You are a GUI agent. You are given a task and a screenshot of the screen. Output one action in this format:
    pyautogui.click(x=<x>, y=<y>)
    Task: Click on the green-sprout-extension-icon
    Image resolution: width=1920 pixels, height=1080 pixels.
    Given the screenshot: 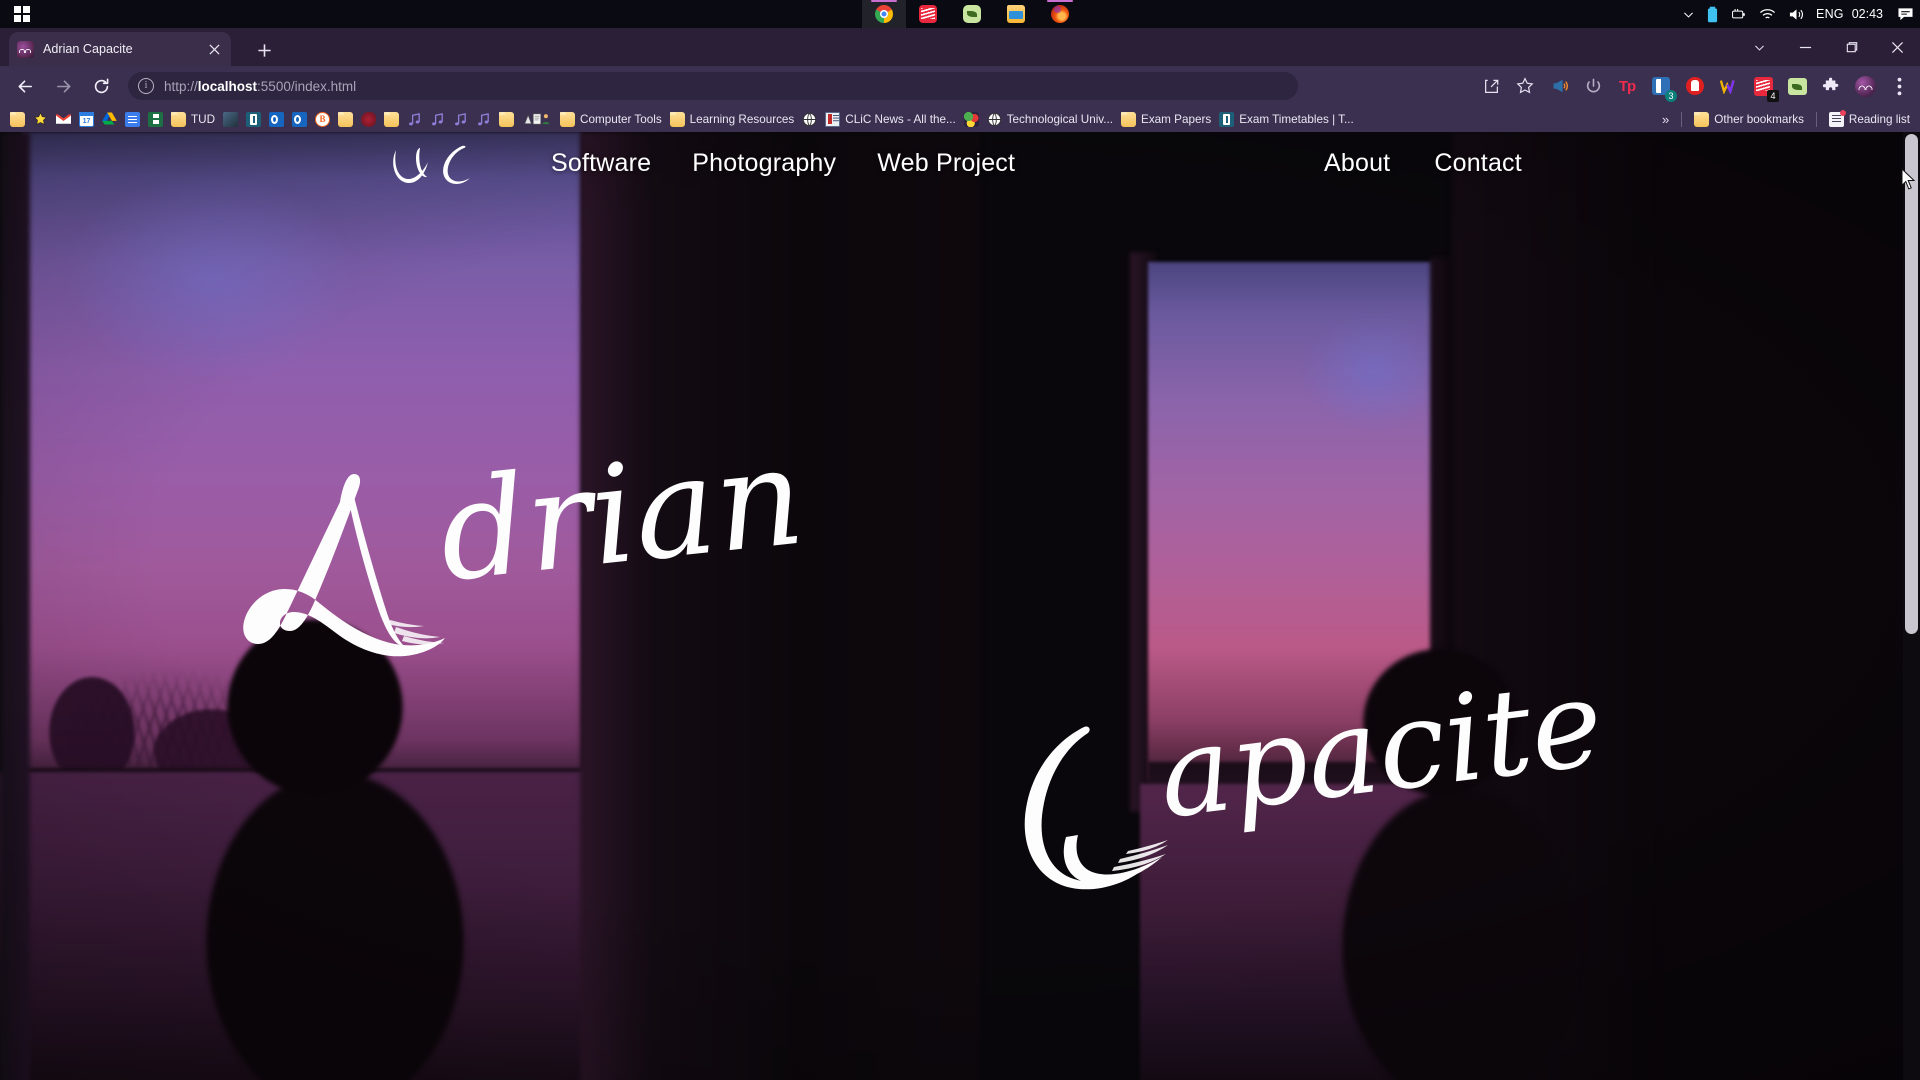 What is the action you would take?
    pyautogui.click(x=1797, y=86)
    